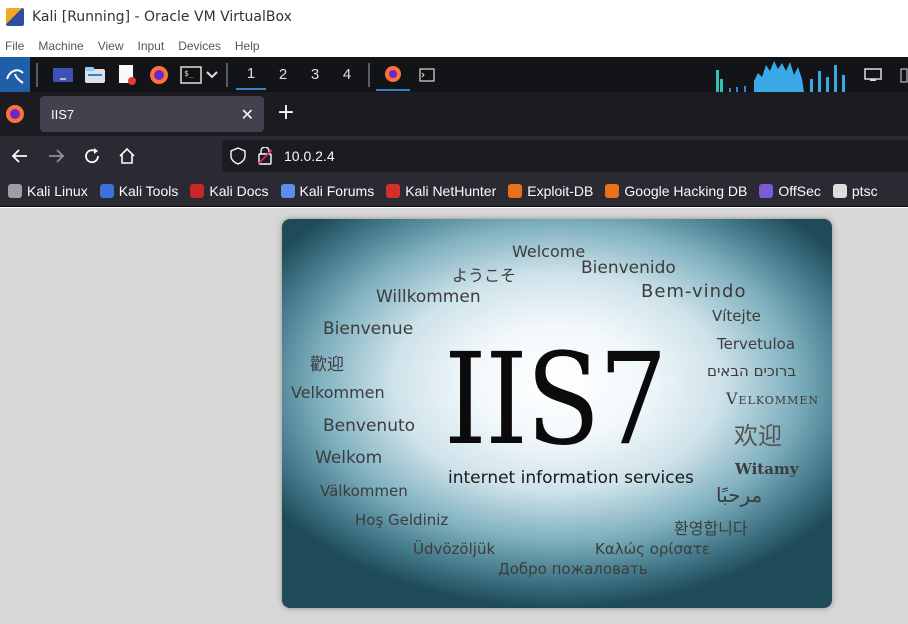 The image size is (908, 624). I want to click on firefox-task-icon, so click(393, 75).